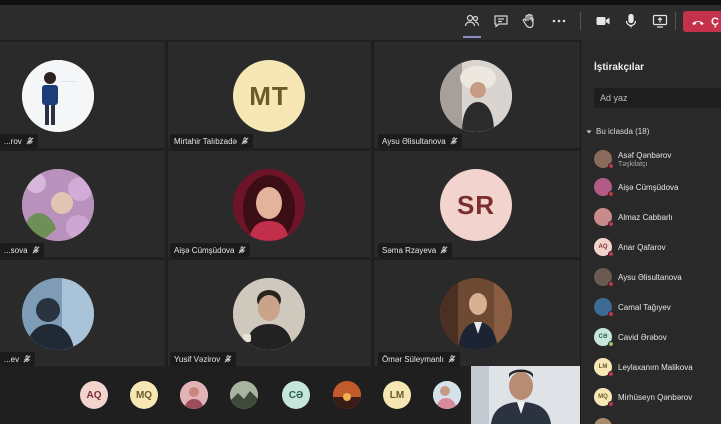 Image resolution: width=721 pixels, height=424 pixels. Describe the element at coordinates (409, 250) in the screenshot. I see `participant-name: Səma Rzayeva` at that location.